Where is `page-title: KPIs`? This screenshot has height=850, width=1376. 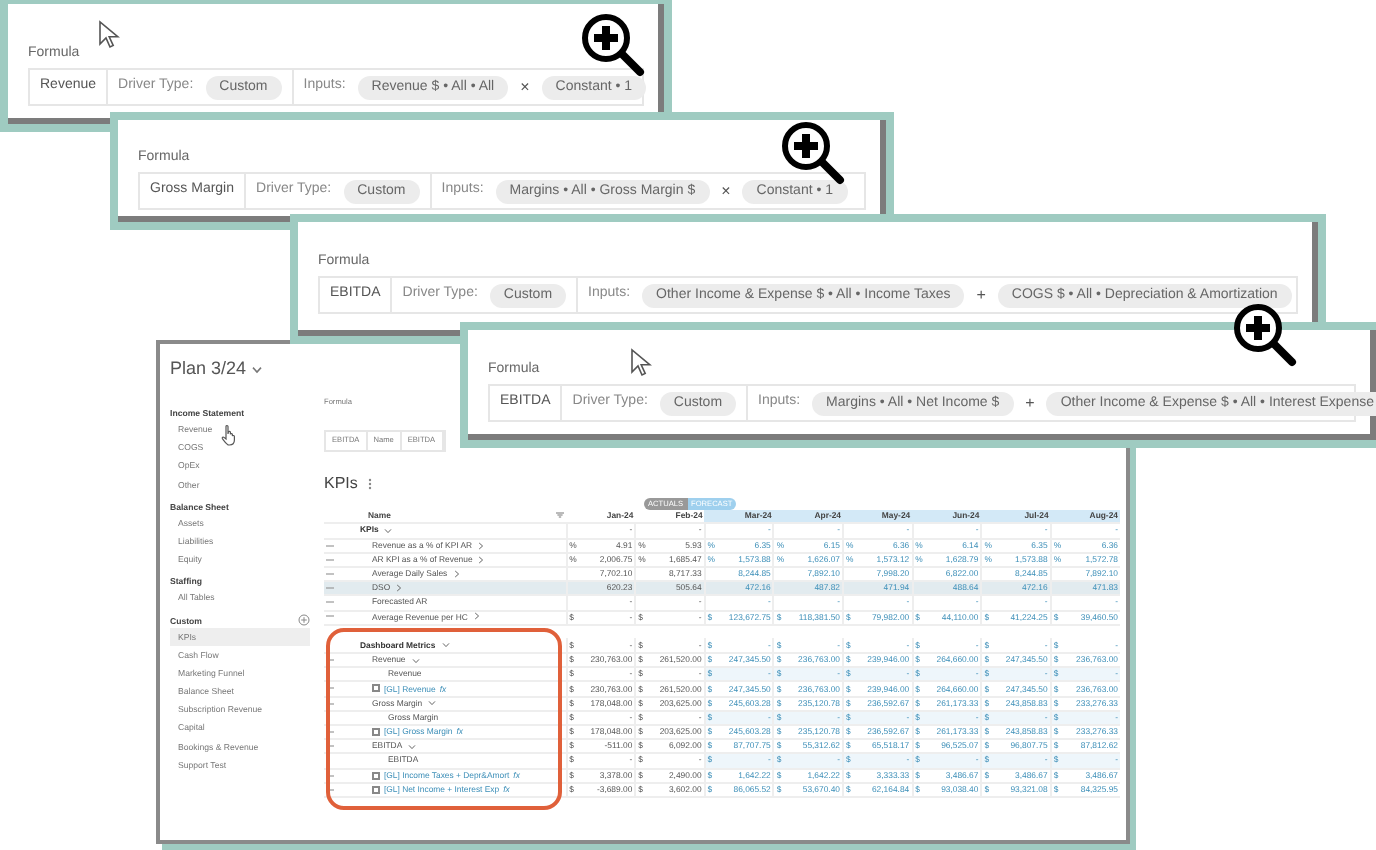
page-title: KPIs is located at coordinates (341, 484).